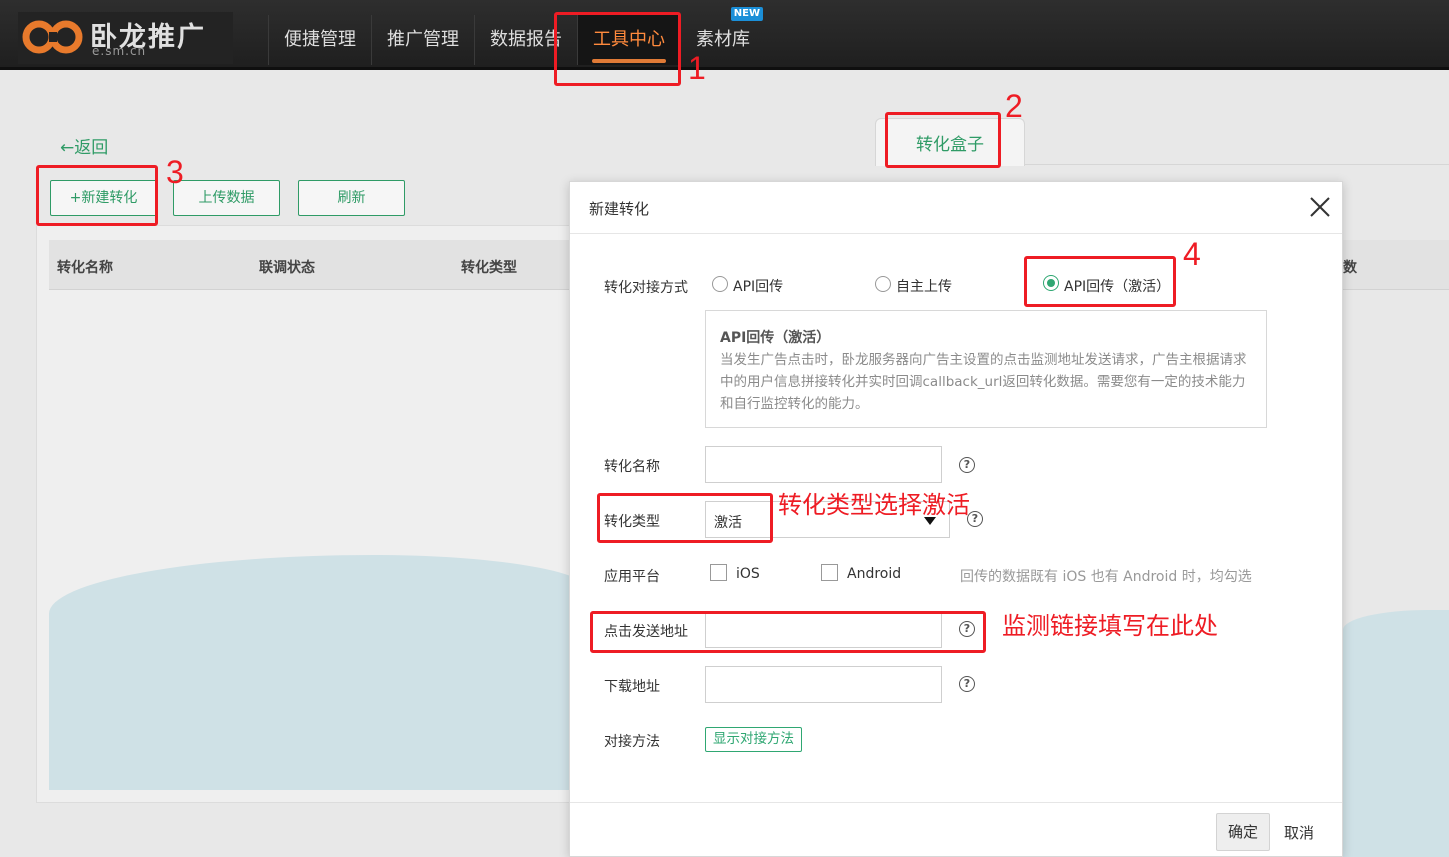  Describe the element at coordinates (319, 40) in the screenshot. I see `nav-item-shortcut-management: 便捷管理` at that location.